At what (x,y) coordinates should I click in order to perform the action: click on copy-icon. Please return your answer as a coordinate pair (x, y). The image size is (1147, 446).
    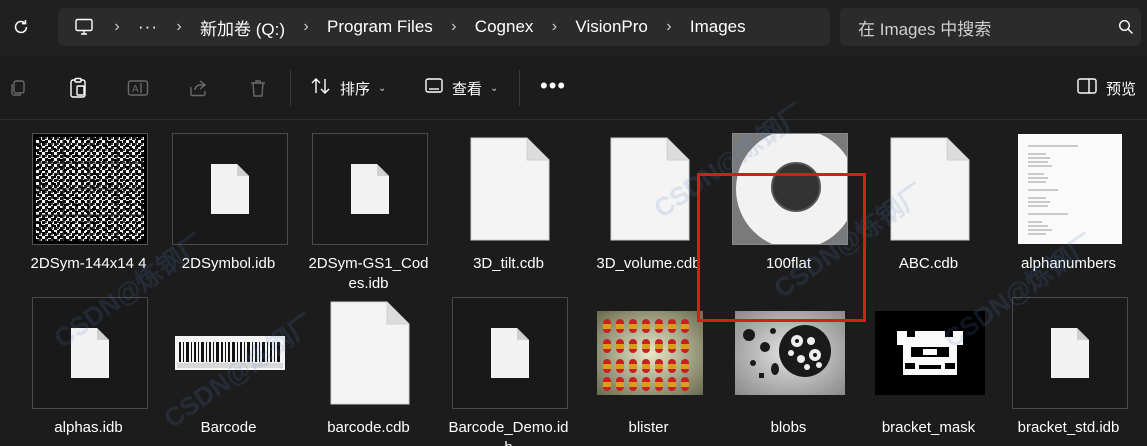
    Looking at the image, I should click on (18, 88).